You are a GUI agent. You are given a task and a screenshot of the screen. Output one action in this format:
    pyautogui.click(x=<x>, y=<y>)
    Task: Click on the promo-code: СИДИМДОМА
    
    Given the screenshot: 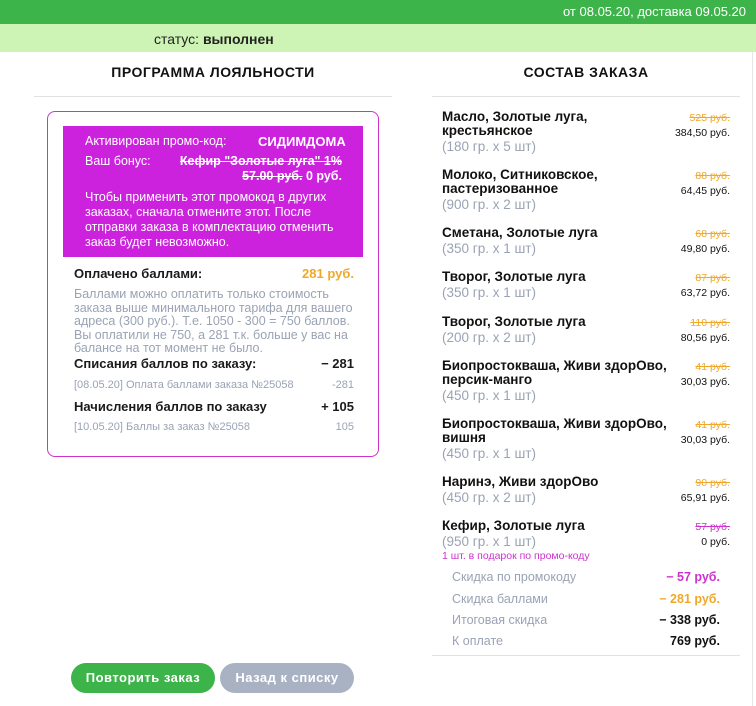 What is the action you would take?
    pyautogui.click(x=302, y=141)
    